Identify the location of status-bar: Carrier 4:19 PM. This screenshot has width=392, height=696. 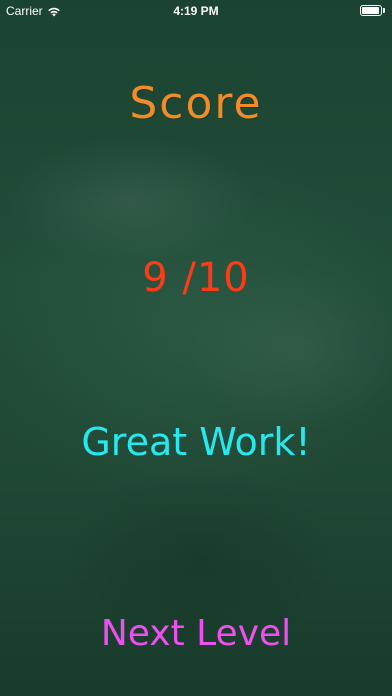
(196, 11).